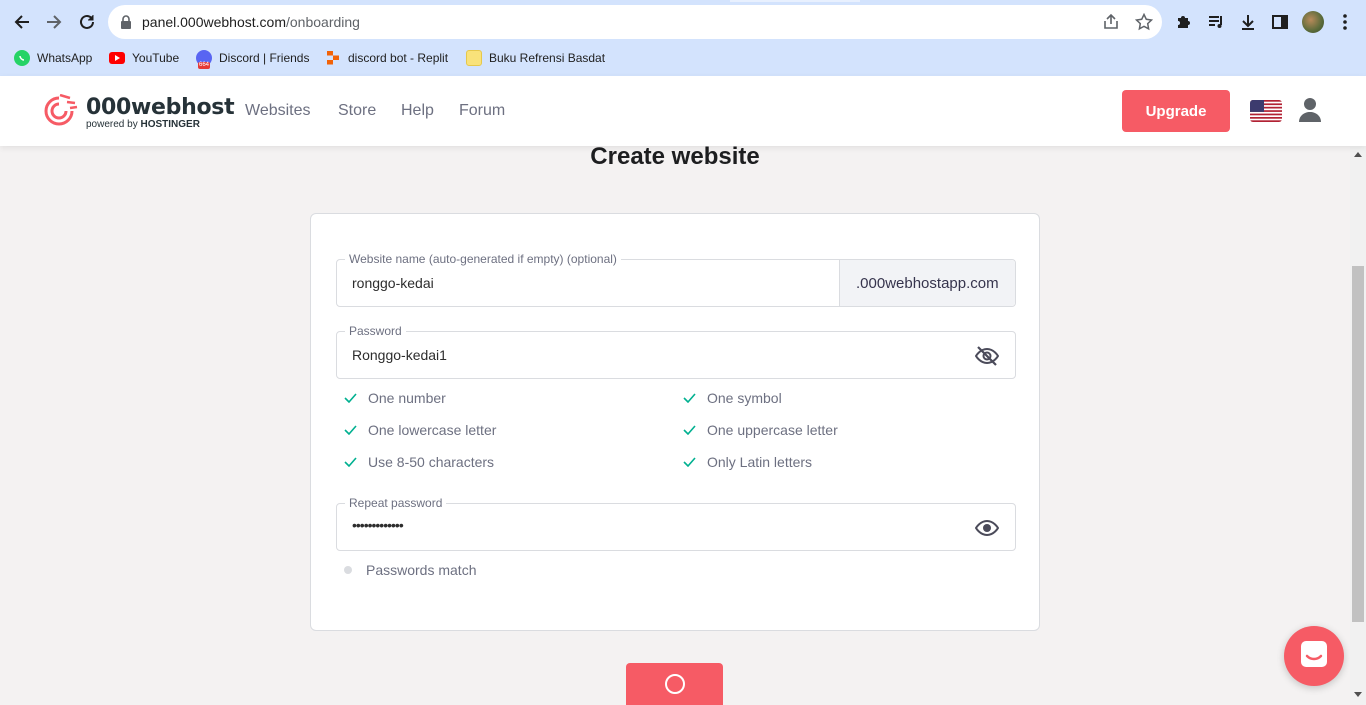  What do you see at coordinates (348, 570) in the screenshot?
I see `status-dot-icon` at bounding box center [348, 570].